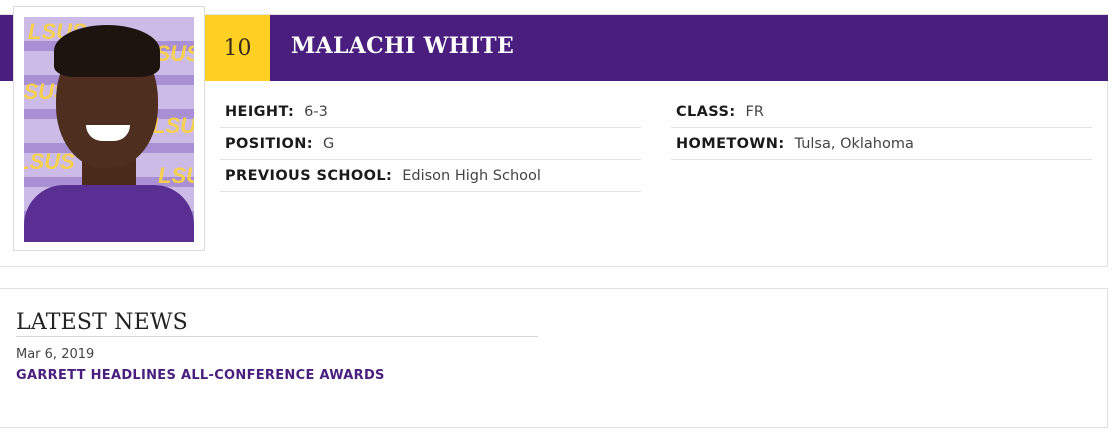 The height and width of the screenshot is (448, 1118). I want to click on player-photo: LSUS LSUS LSUS LSUS LSUS LSUS, so click(109, 128).